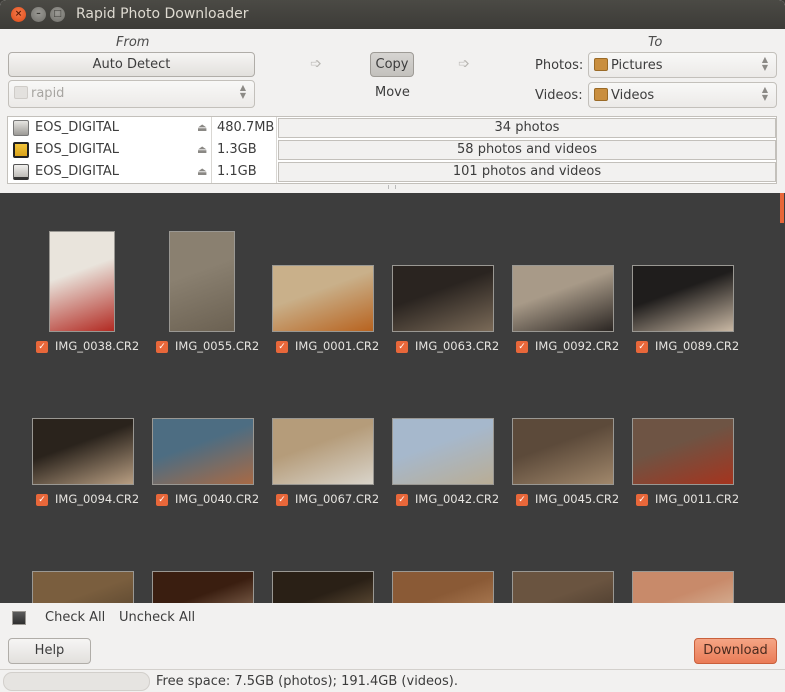  I want to click on videos-destination-combo: Videos ▲ ▼, so click(682, 95).